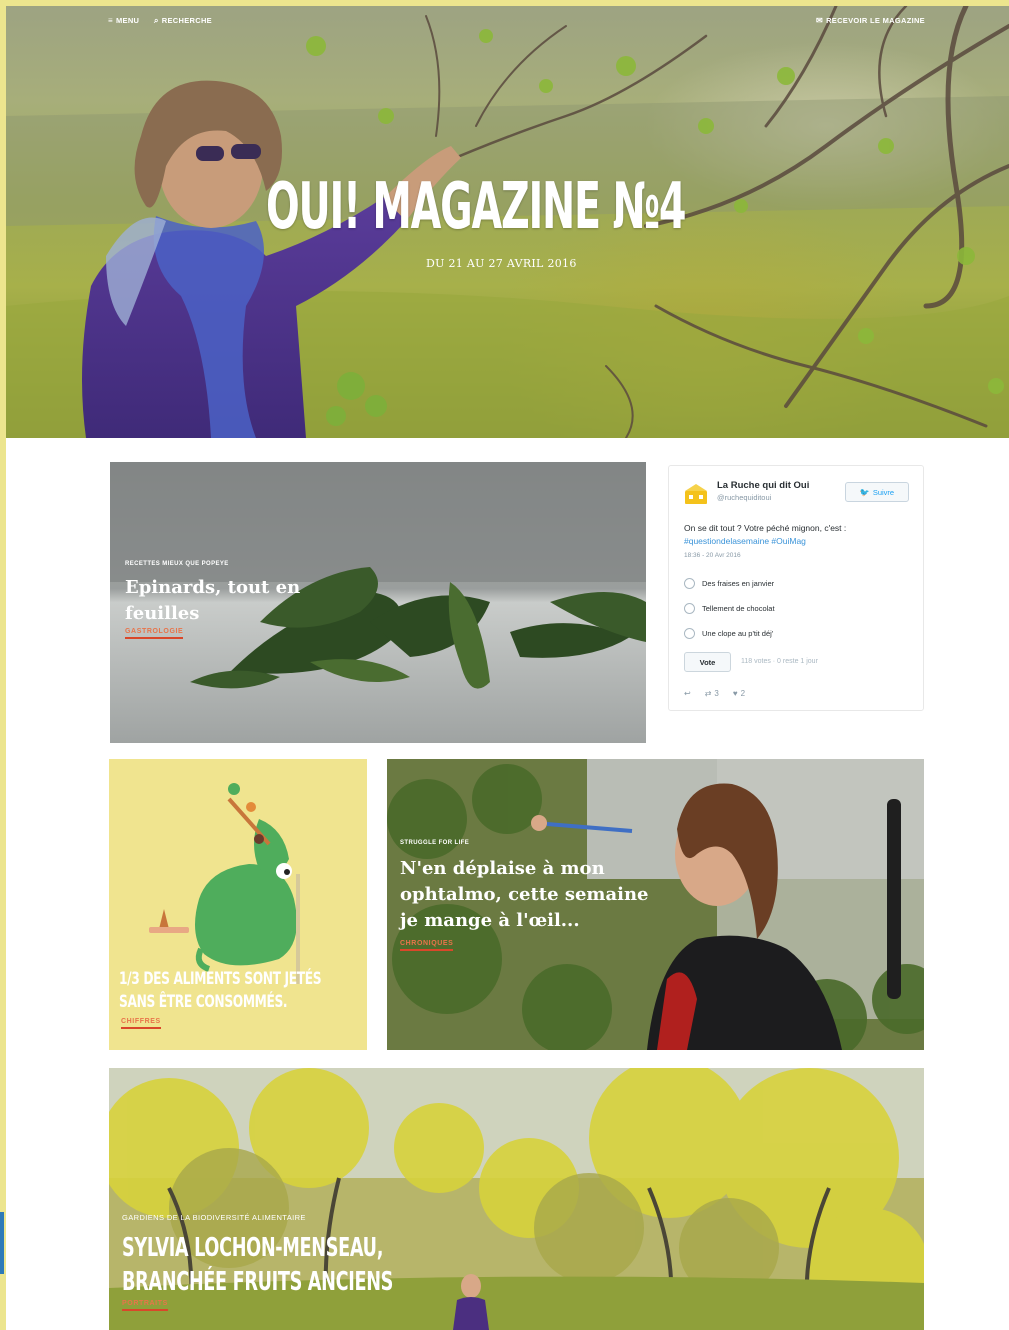 This screenshot has width=1009, height=1330. Describe the element at coordinates (141, 1023) in the screenshot. I see `category-tag-link: Chiffres` at that location.